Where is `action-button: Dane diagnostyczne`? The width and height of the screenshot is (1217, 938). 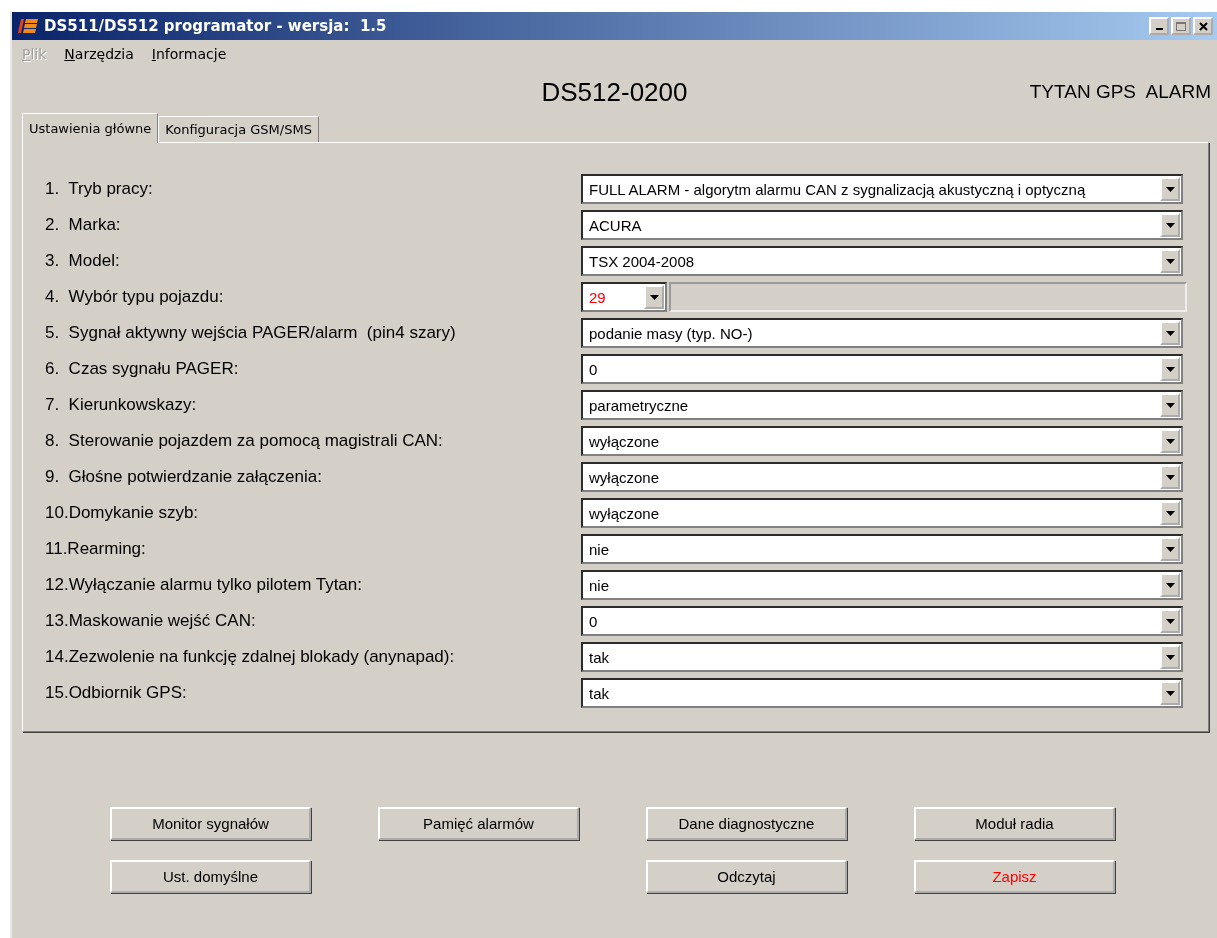
action-button: Dane diagnostyczne is located at coordinates (746, 823).